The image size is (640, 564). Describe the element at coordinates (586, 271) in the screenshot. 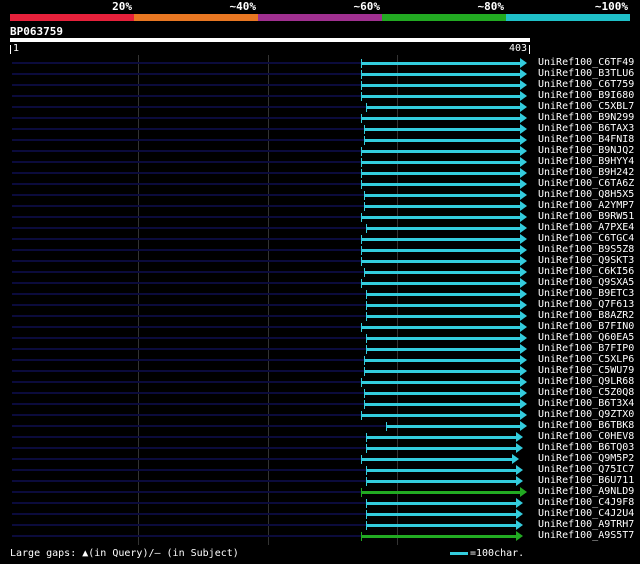

I see `hit-label: UniRef100_C6KI56` at that location.